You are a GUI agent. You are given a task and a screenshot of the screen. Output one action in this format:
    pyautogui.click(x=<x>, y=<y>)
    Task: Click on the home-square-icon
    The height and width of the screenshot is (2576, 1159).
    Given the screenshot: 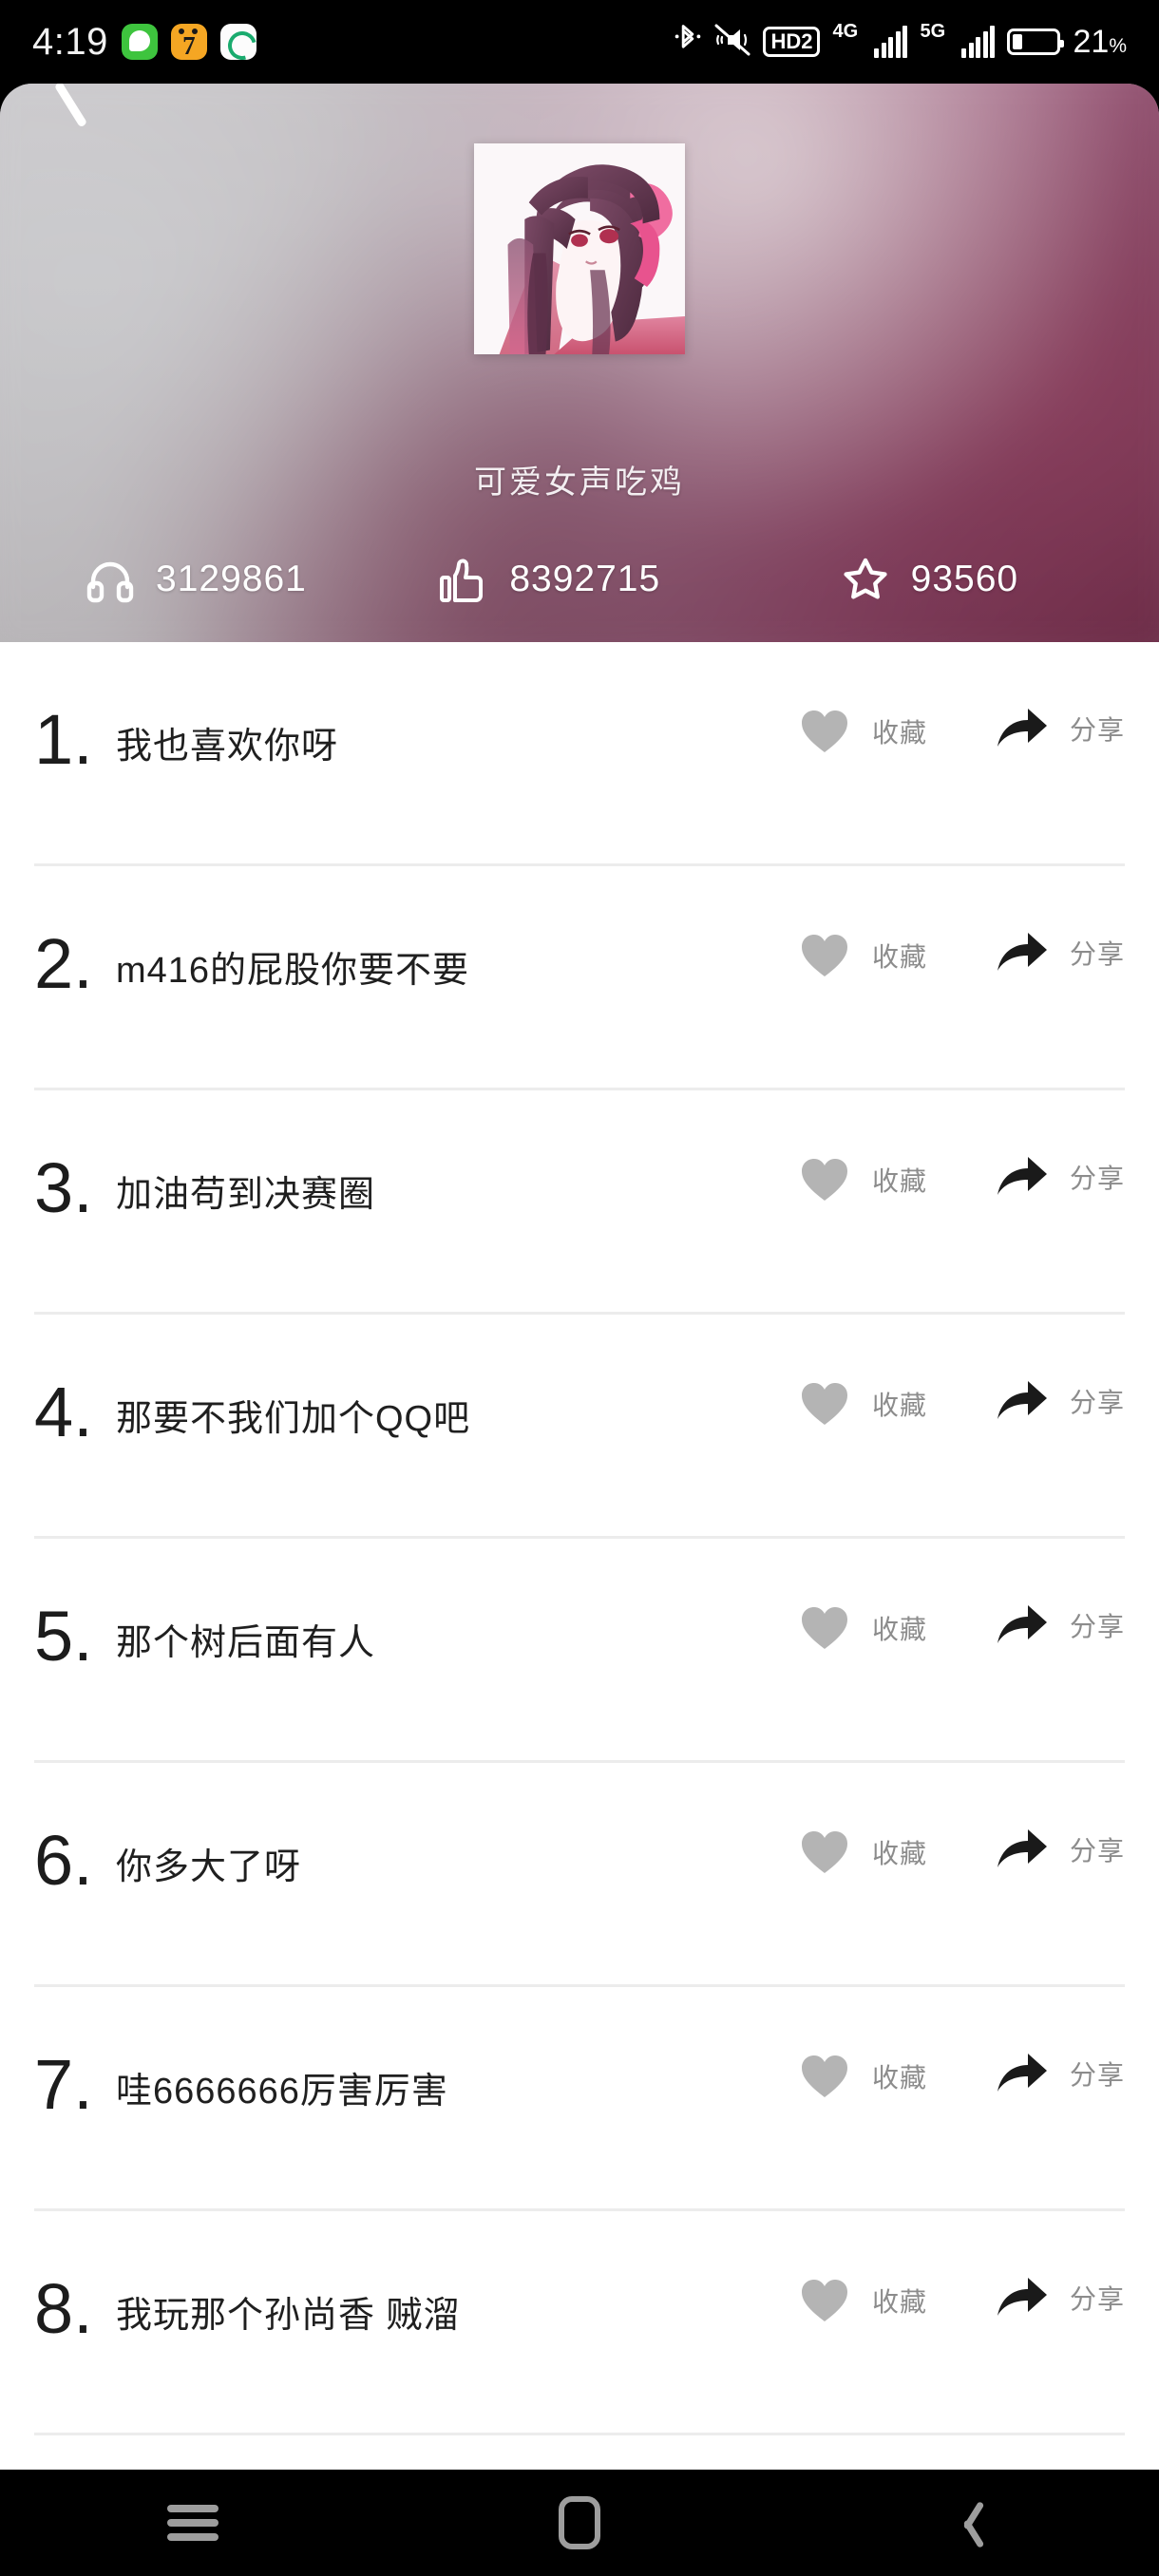 What is the action you would take?
    pyautogui.click(x=579, y=2522)
    